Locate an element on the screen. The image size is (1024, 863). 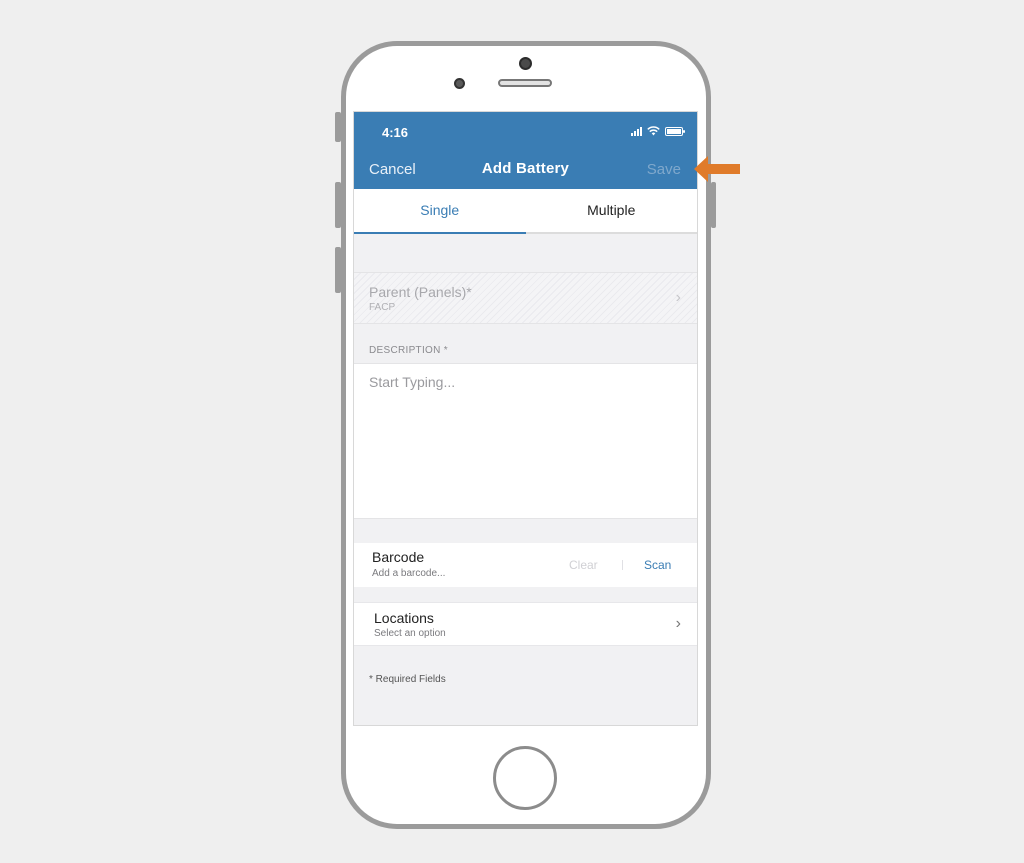
barcode-clear-button: Clear is located at coordinates (583, 565).